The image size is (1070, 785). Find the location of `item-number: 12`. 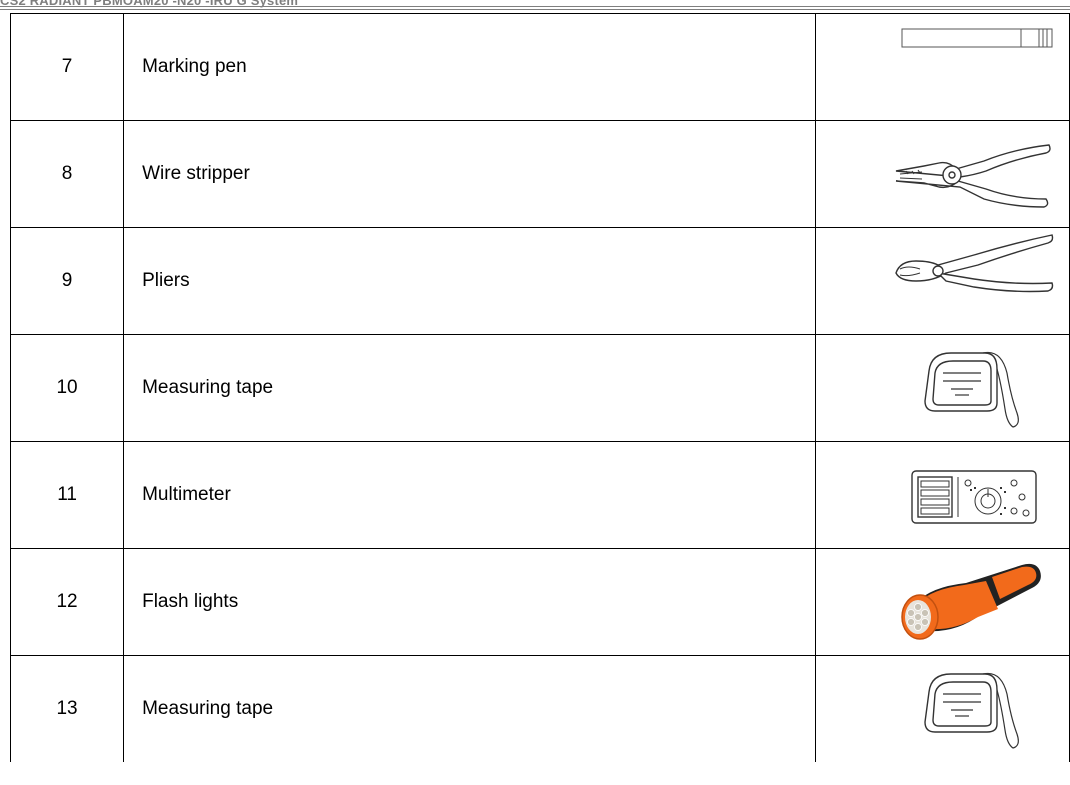

item-number: 12 is located at coordinates (67, 602).